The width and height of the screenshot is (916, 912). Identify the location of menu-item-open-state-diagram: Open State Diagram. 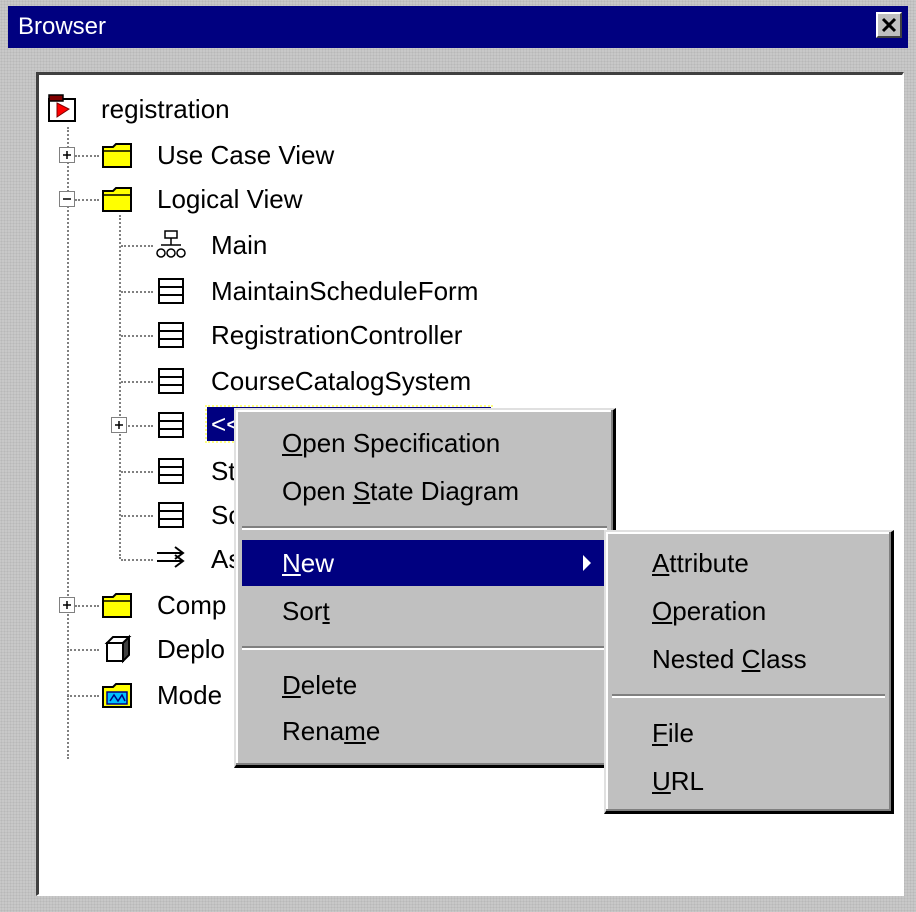
(424, 491).